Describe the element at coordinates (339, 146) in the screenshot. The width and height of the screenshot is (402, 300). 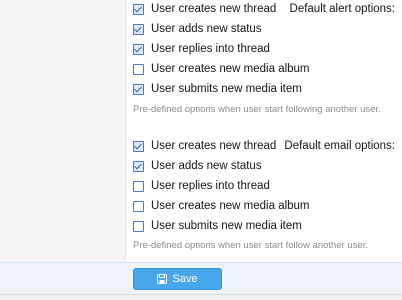
I see `email-options-label: Default email options:` at that location.